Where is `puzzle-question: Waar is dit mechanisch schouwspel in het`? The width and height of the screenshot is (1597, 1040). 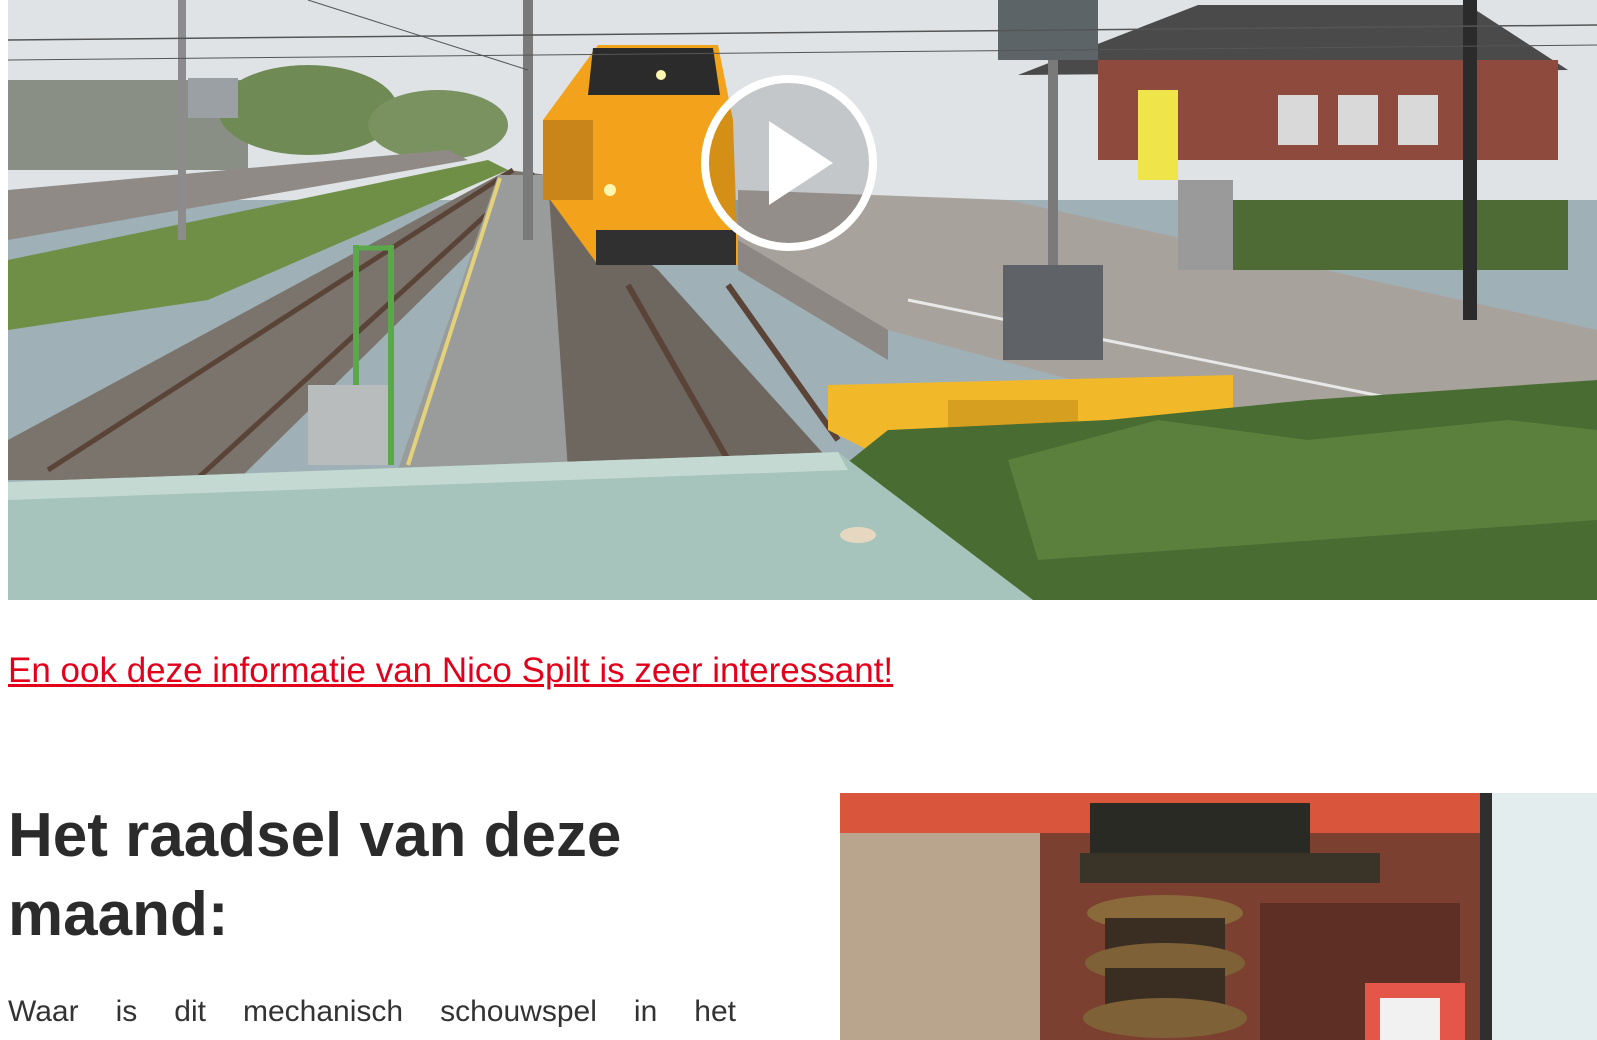
puzzle-question: Waar is dit mechanisch schouwspel in het is located at coordinates (372, 1011).